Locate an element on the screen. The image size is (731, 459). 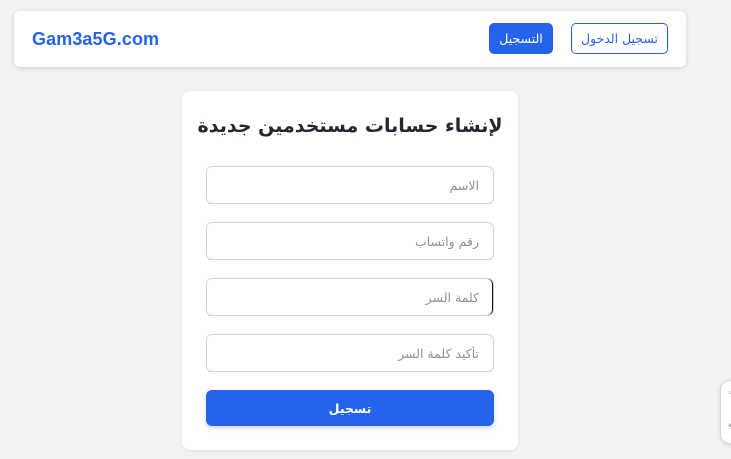
brand-logo: Gam3a5G.com is located at coordinates (95, 39).